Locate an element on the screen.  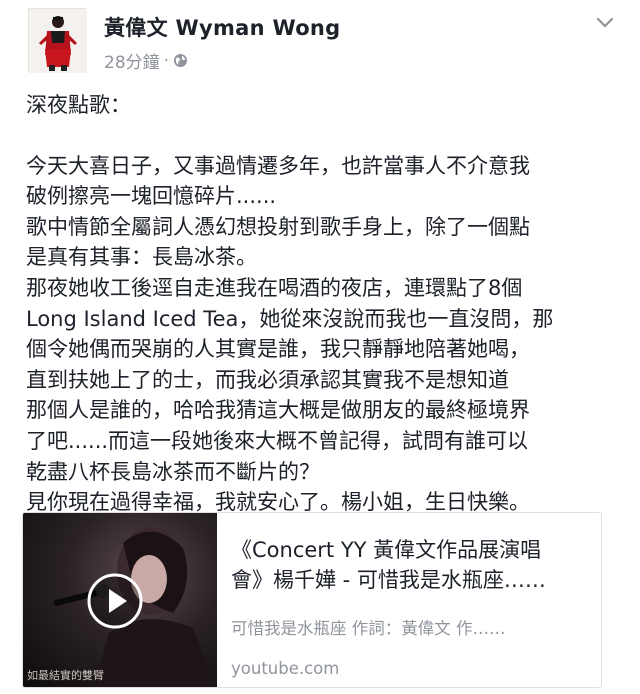
post-line: 今天大喜日子，又事過情遷多年，也許當事人不介意我 is located at coordinates (278, 165).